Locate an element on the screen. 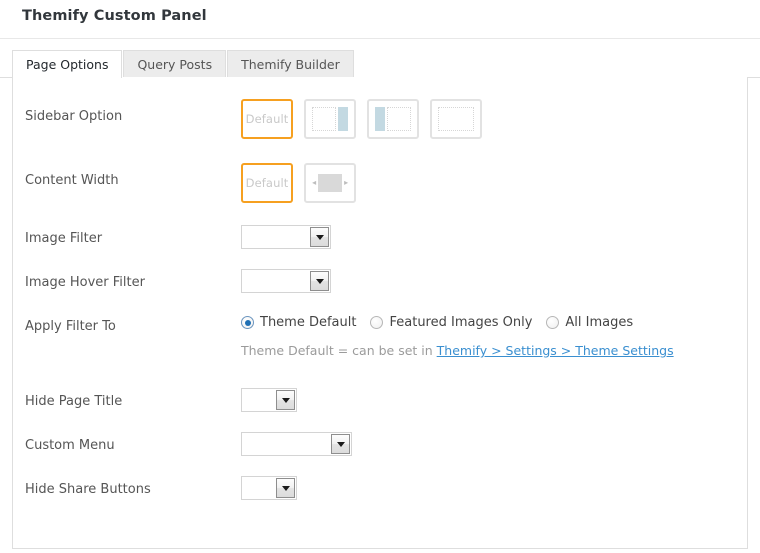 This screenshot has height=553, width=760. field-image-filter is located at coordinates (286, 237).